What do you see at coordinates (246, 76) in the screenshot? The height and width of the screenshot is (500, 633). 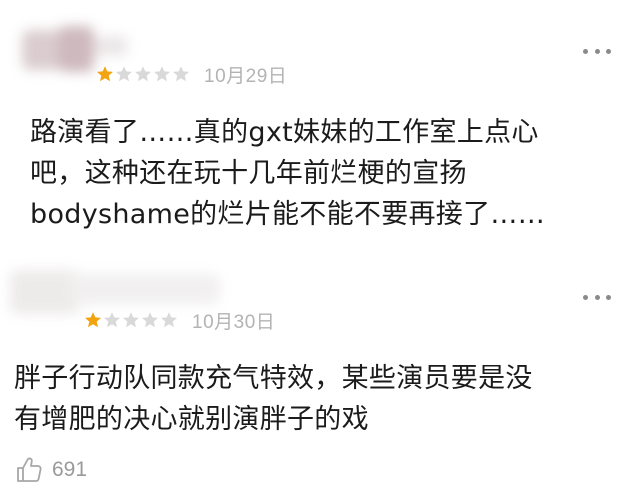 I see `review-date: 10月29日` at bounding box center [246, 76].